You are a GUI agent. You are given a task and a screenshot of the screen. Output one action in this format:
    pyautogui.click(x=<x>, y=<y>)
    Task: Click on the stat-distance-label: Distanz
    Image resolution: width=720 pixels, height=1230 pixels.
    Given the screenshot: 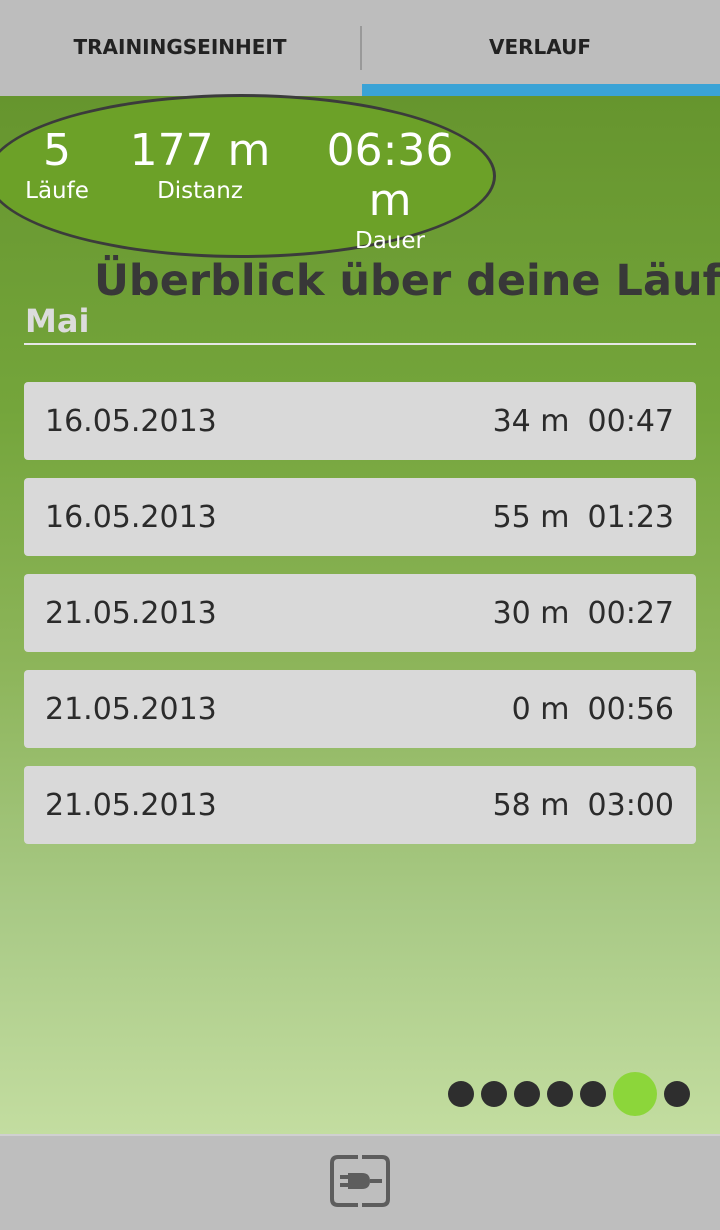 What is the action you would take?
    pyautogui.click(x=200, y=191)
    